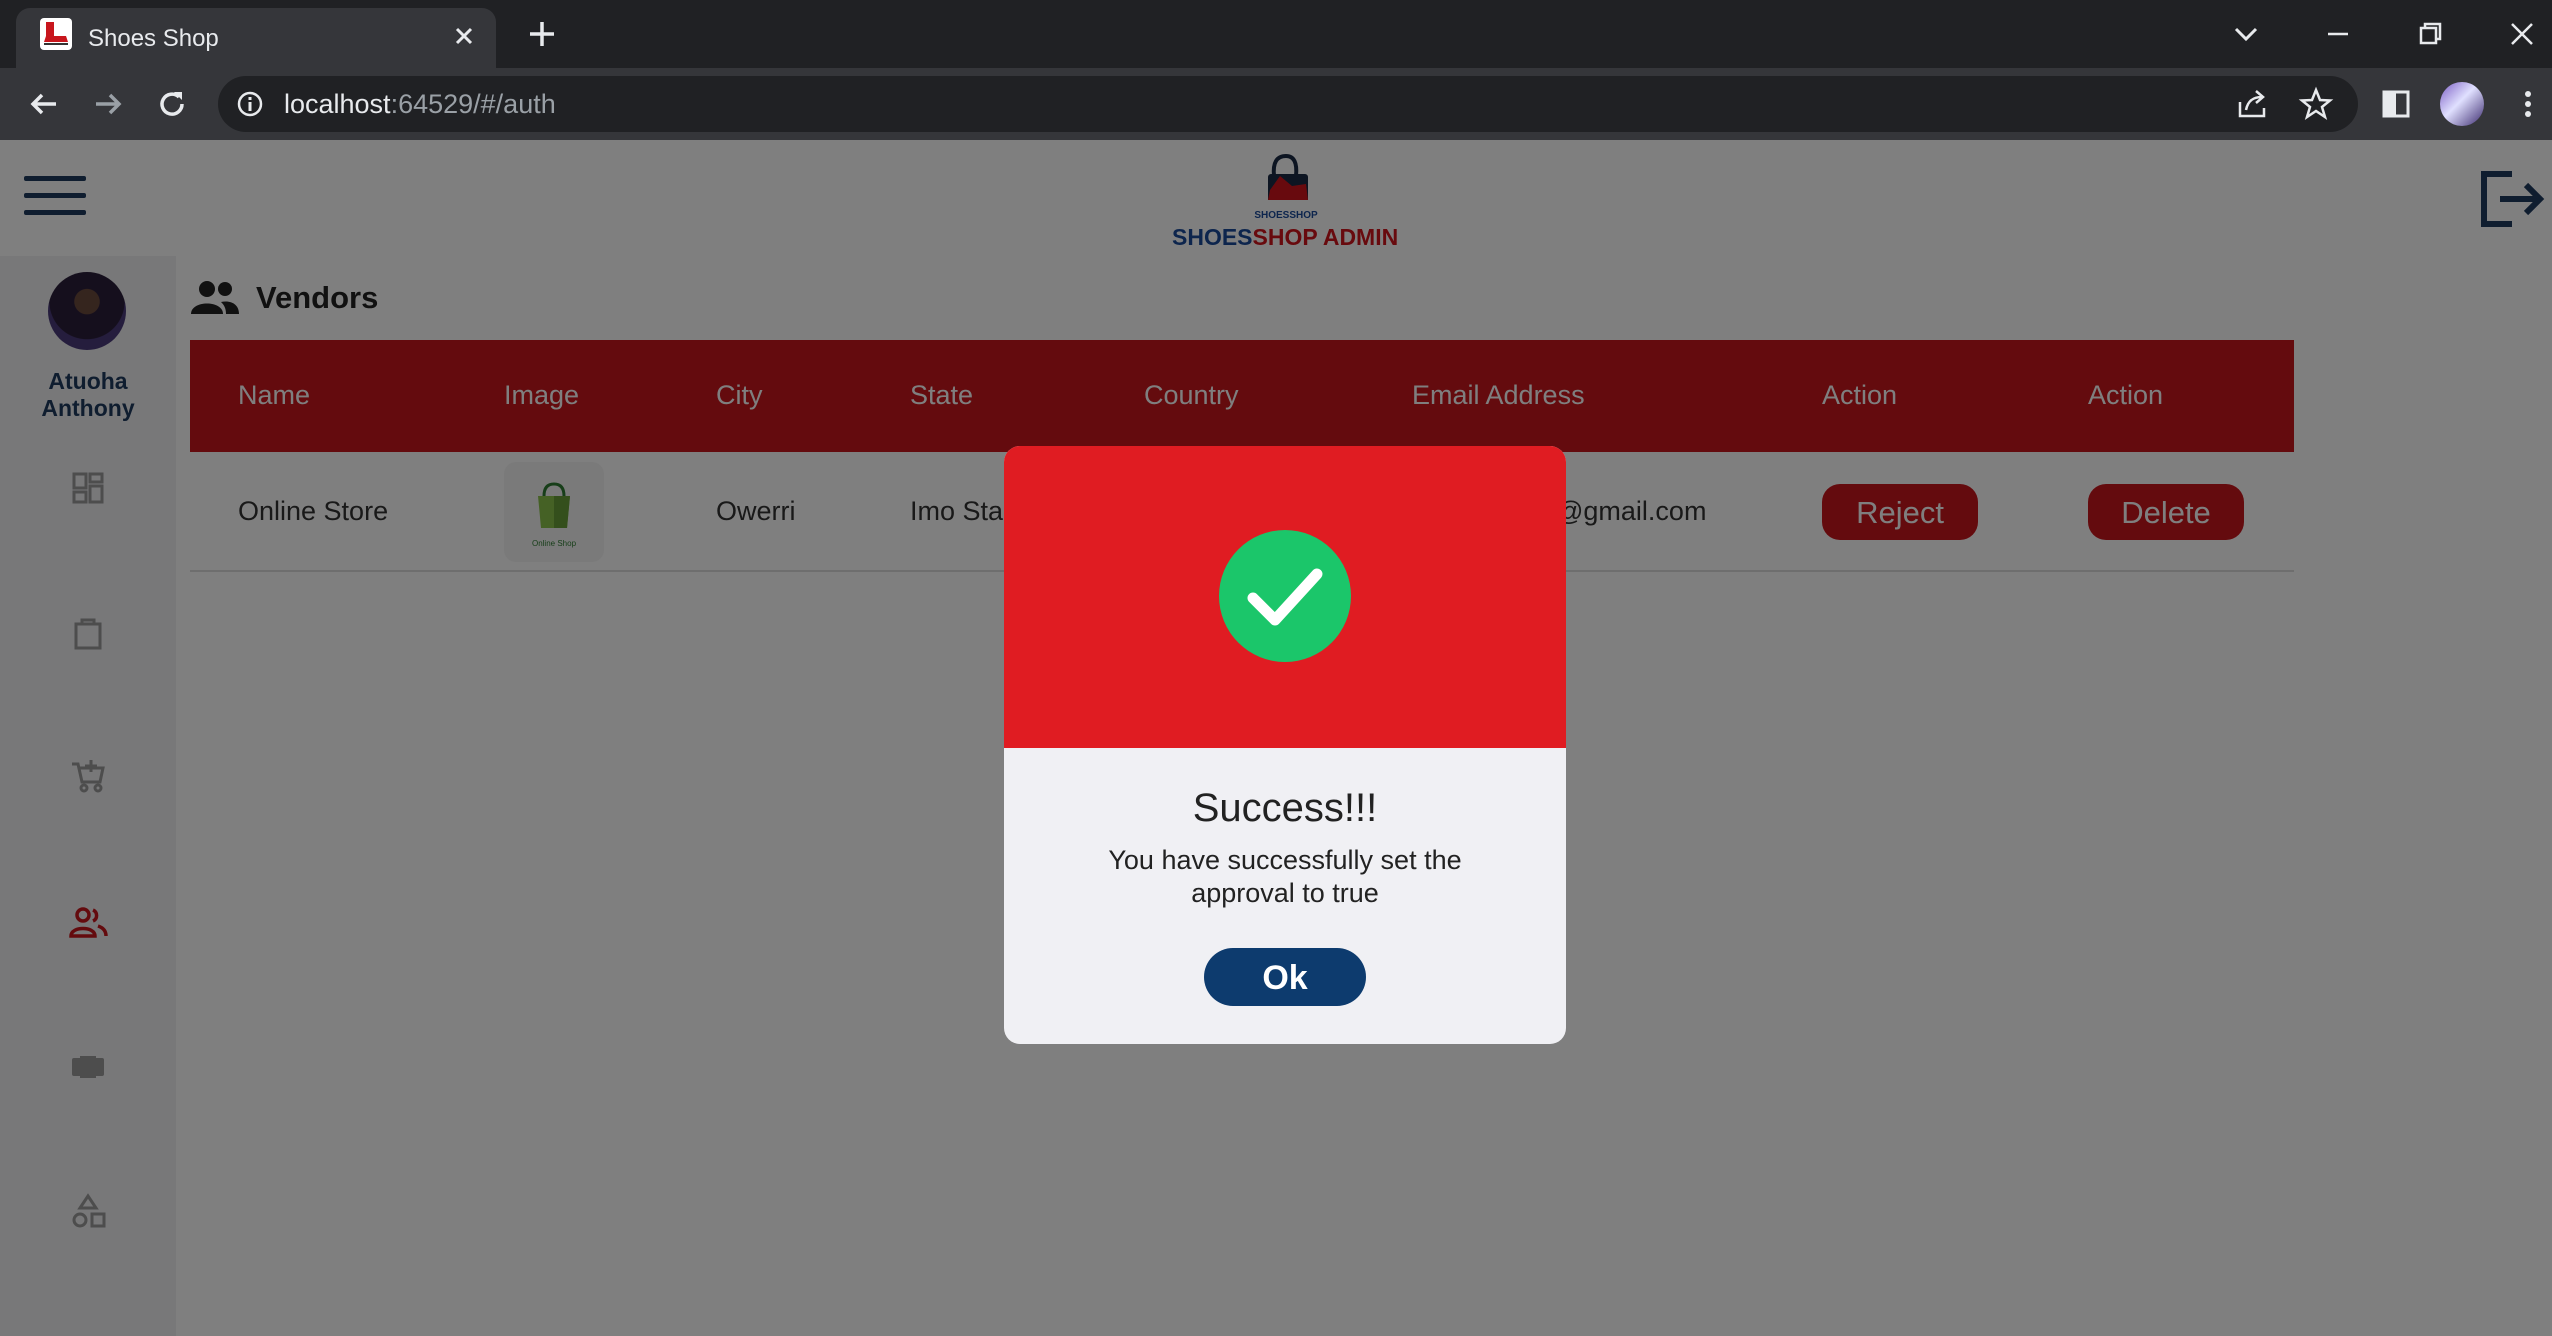  What do you see at coordinates (2338, 34) in the screenshot?
I see `minimize-icon` at bounding box center [2338, 34].